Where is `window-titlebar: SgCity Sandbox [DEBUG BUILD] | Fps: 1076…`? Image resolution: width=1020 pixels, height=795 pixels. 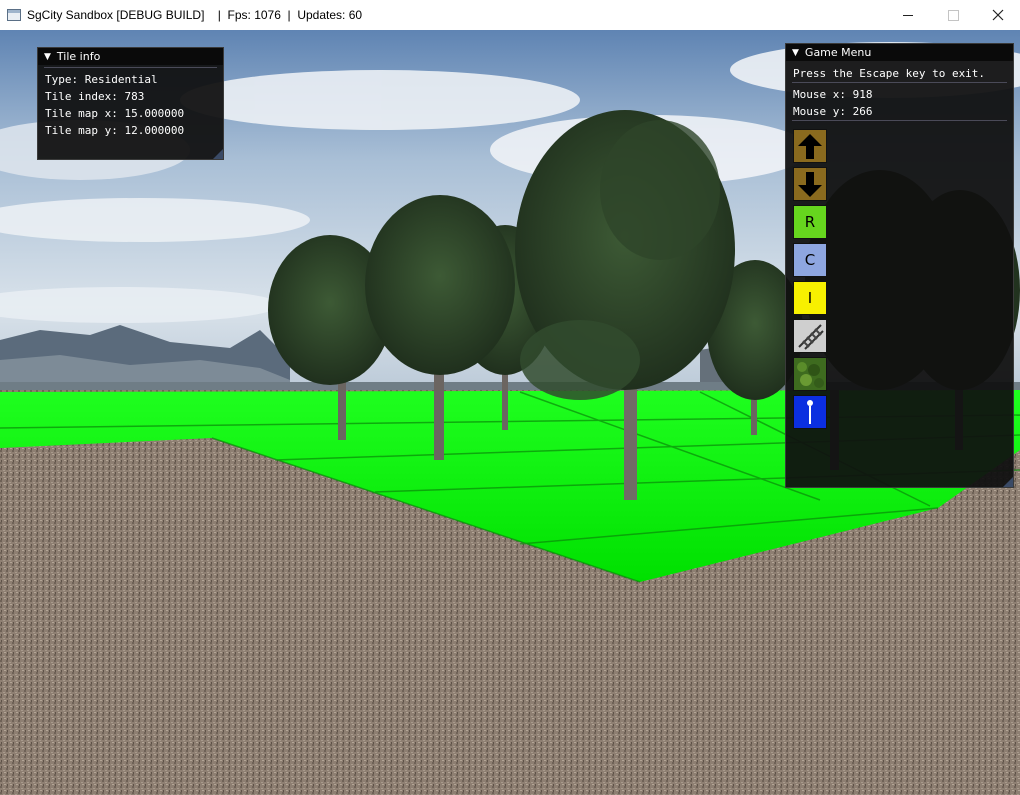
window-titlebar: SgCity Sandbox [DEBUG BUILD] | Fps: 1076… is located at coordinates (510, 15).